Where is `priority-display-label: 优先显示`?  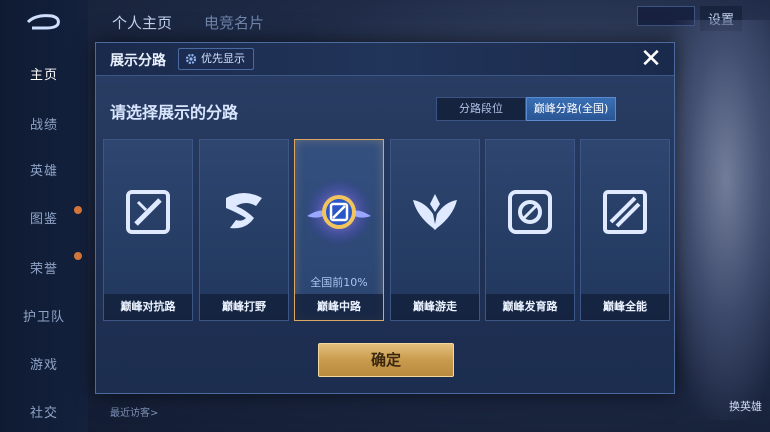 priority-display-label: 优先显示 is located at coordinates (223, 58).